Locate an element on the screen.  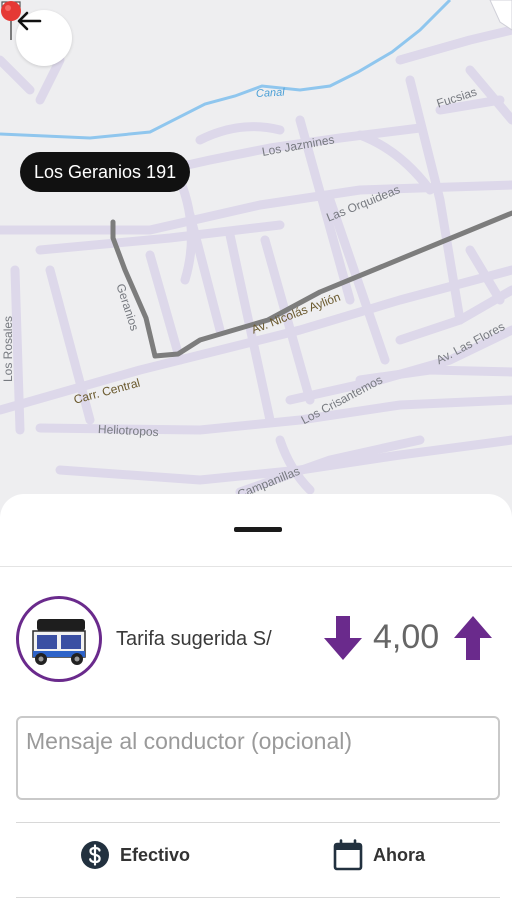
vehicle-avatar is located at coordinates (59, 639).